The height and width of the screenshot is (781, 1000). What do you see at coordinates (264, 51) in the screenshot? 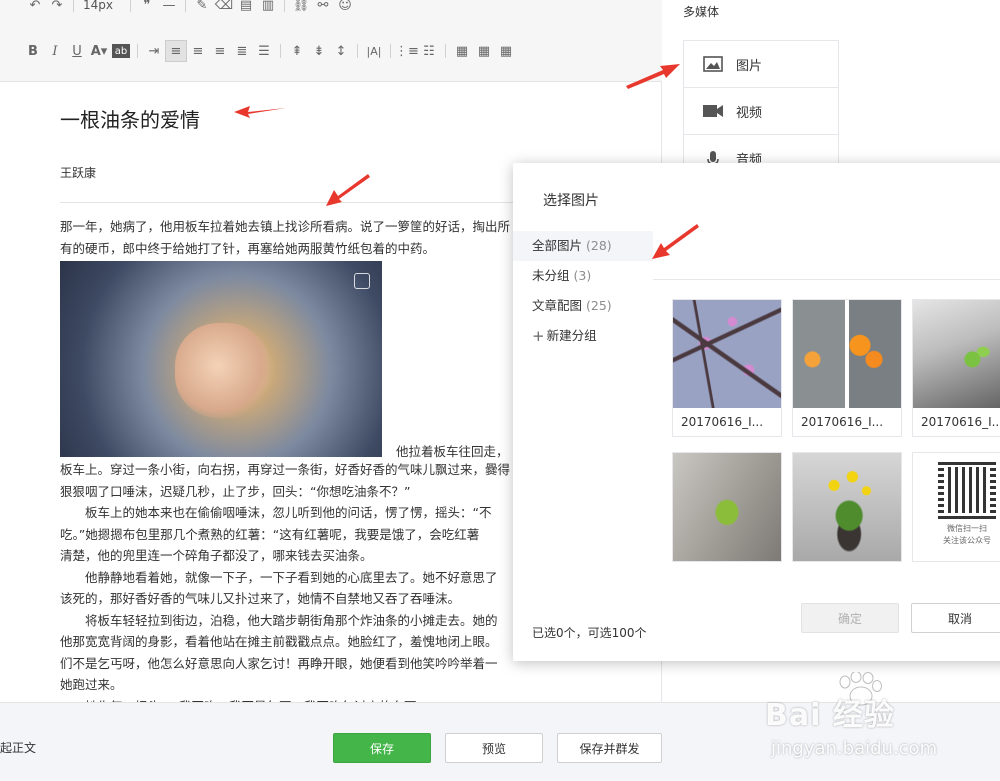
I see `paragraph-spacing-icon: ☰` at bounding box center [264, 51].